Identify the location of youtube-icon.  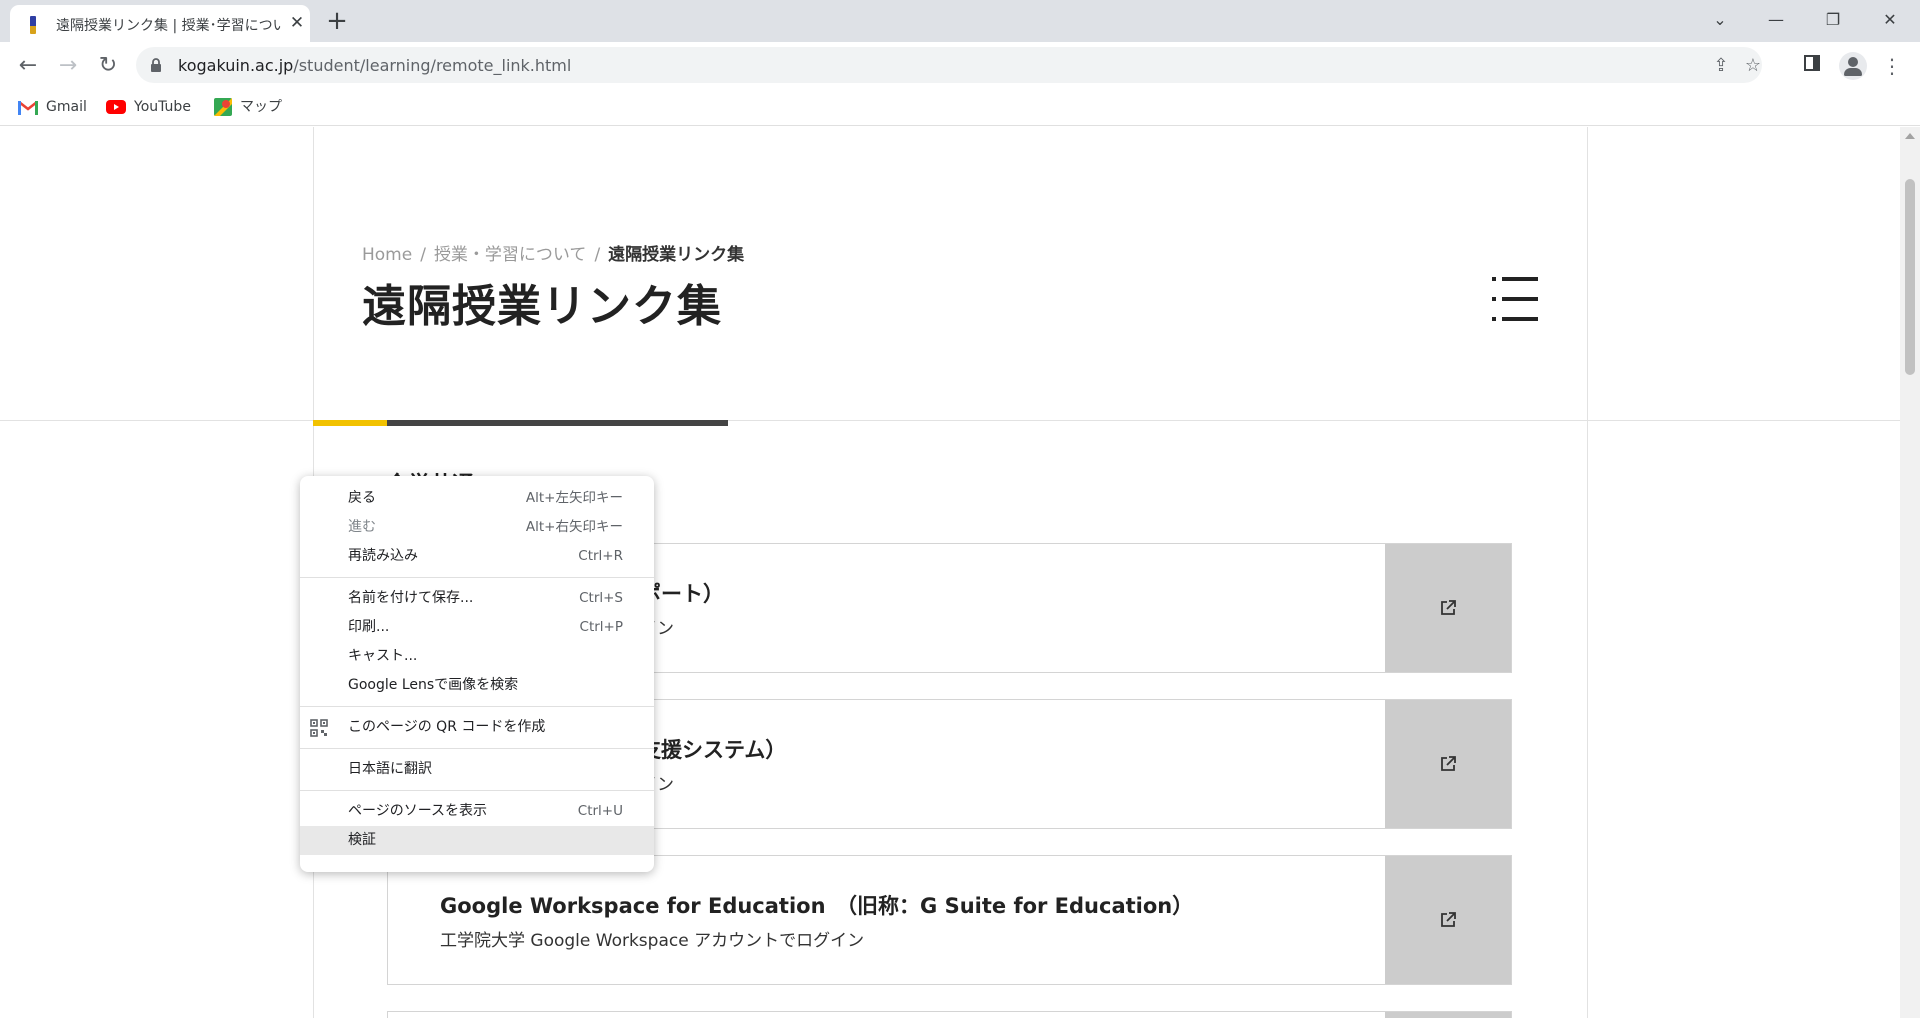
(116, 107).